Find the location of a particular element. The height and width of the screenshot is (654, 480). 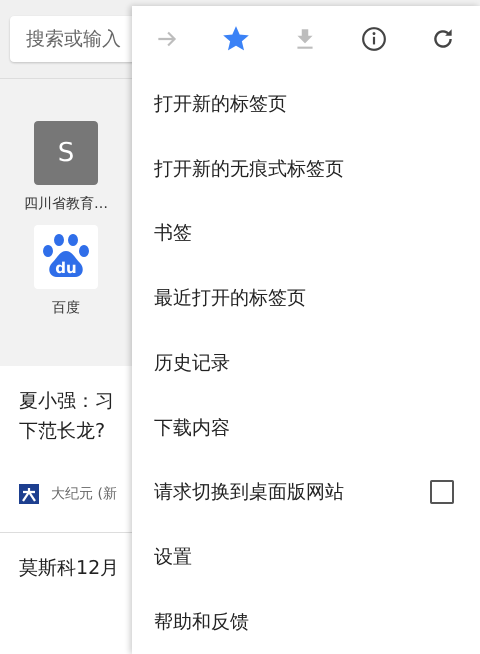

menu-item: 帮助和反馈 is located at coordinates (306, 621).